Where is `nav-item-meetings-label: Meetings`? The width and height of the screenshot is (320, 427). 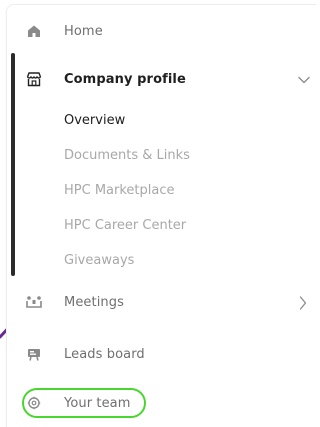
nav-item-meetings-label: Meetings is located at coordinates (94, 302).